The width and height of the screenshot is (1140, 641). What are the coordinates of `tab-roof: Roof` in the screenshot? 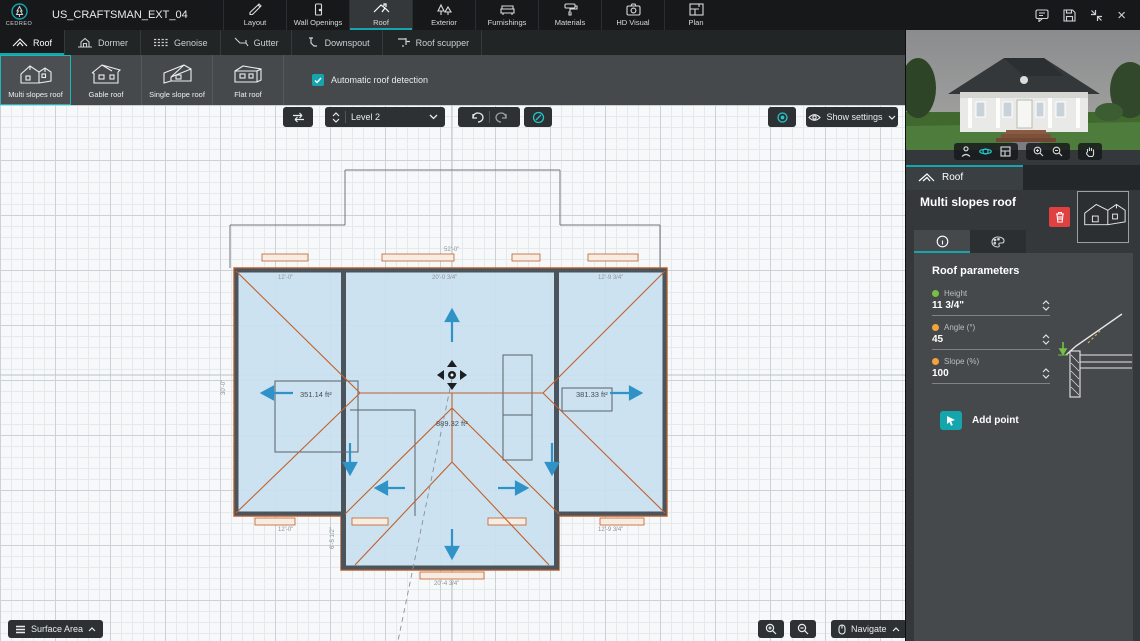 It's located at (380, 15).